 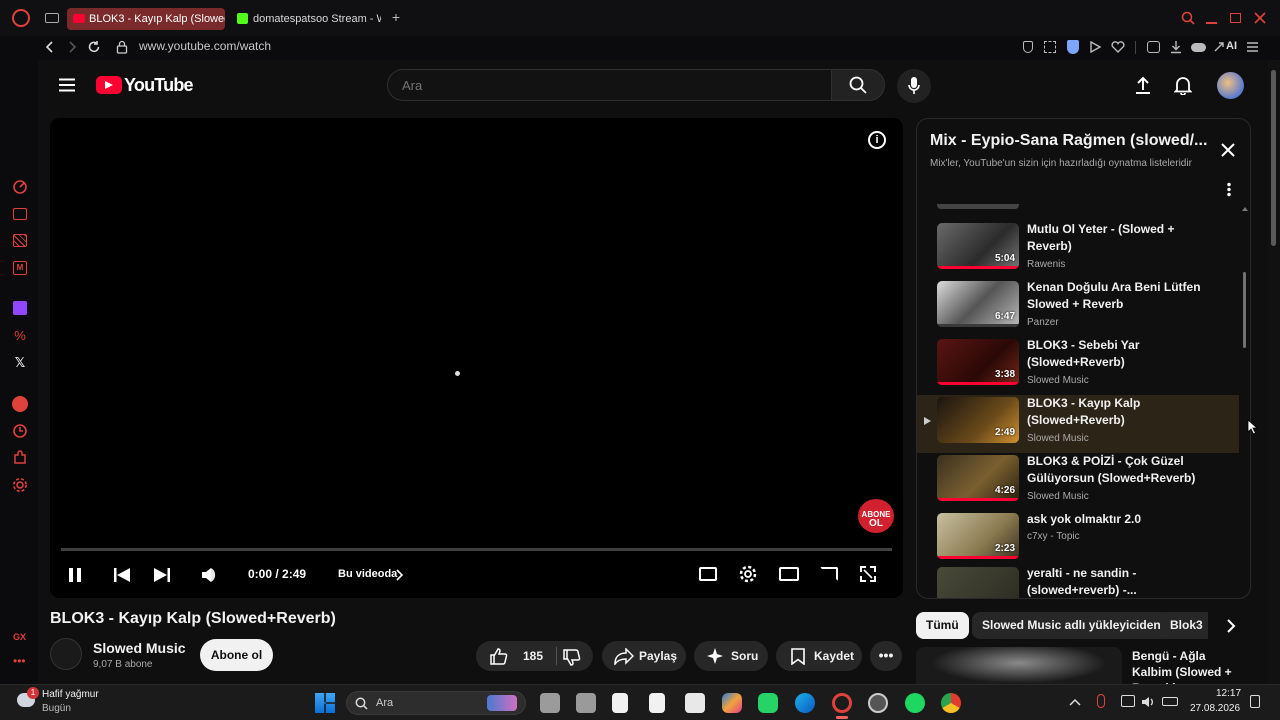 What do you see at coordinates (829, 574) in the screenshot?
I see `cast-icon` at bounding box center [829, 574].